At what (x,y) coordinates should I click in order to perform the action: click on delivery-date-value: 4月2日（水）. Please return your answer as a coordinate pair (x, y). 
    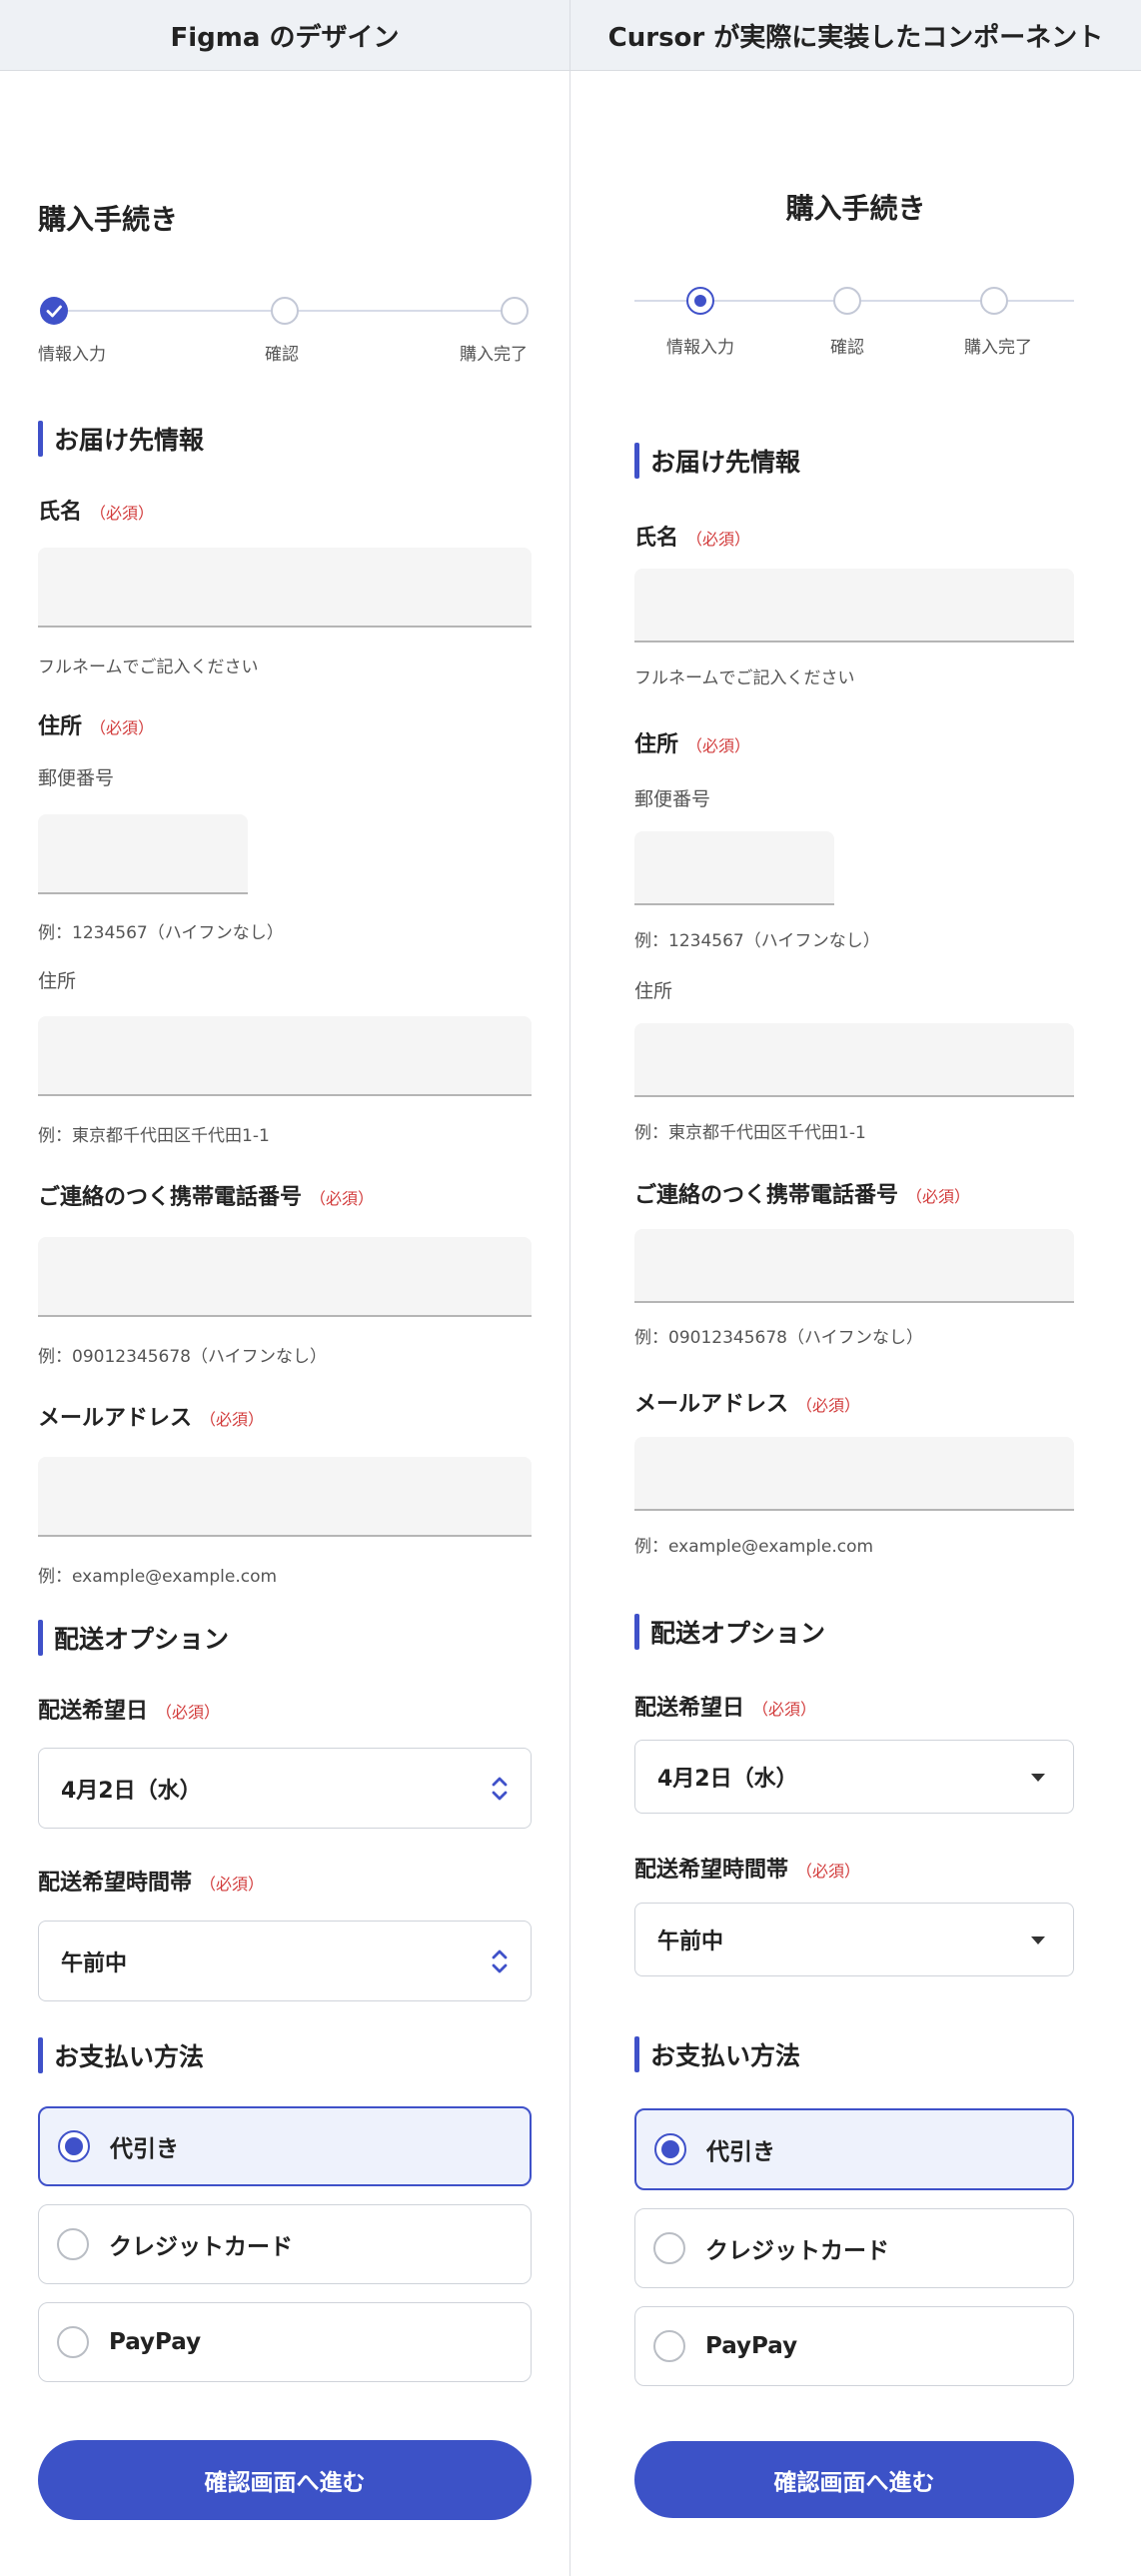
    Looking at the image, I should click on (131, 1791).